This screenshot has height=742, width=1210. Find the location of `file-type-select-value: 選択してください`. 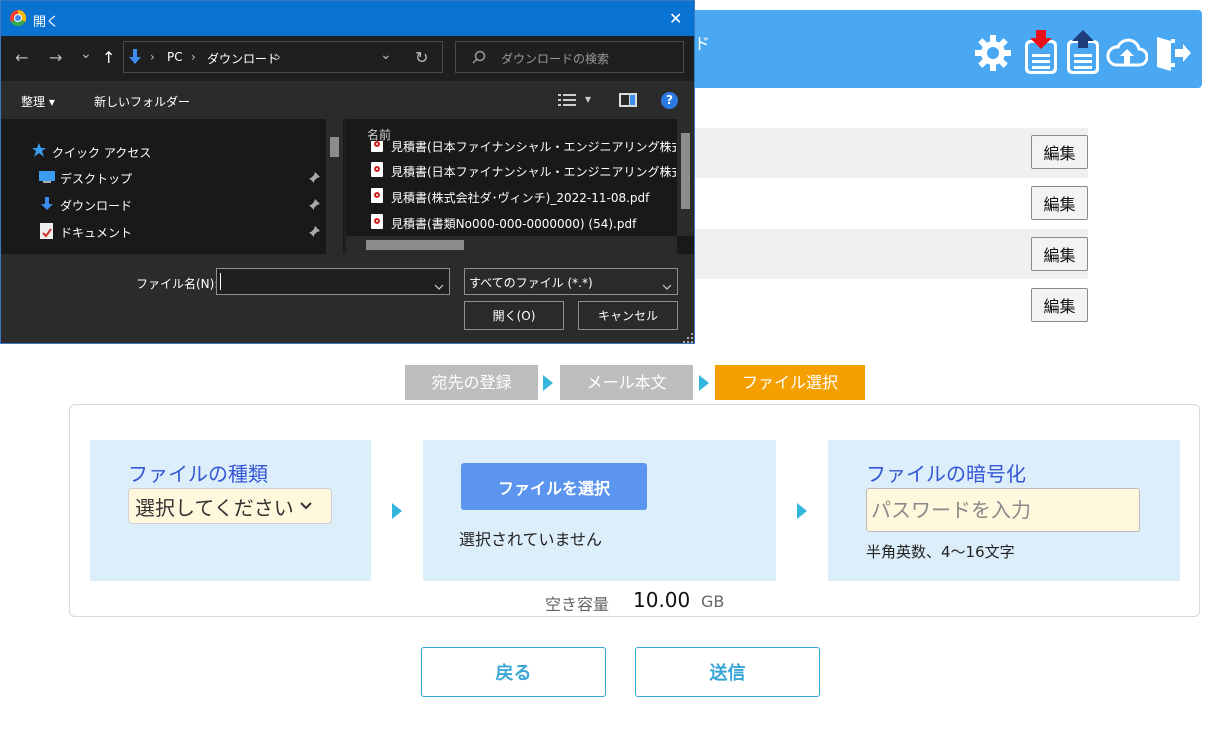

file-type-select-value: 選択してください is located at coordinates (214, 507).